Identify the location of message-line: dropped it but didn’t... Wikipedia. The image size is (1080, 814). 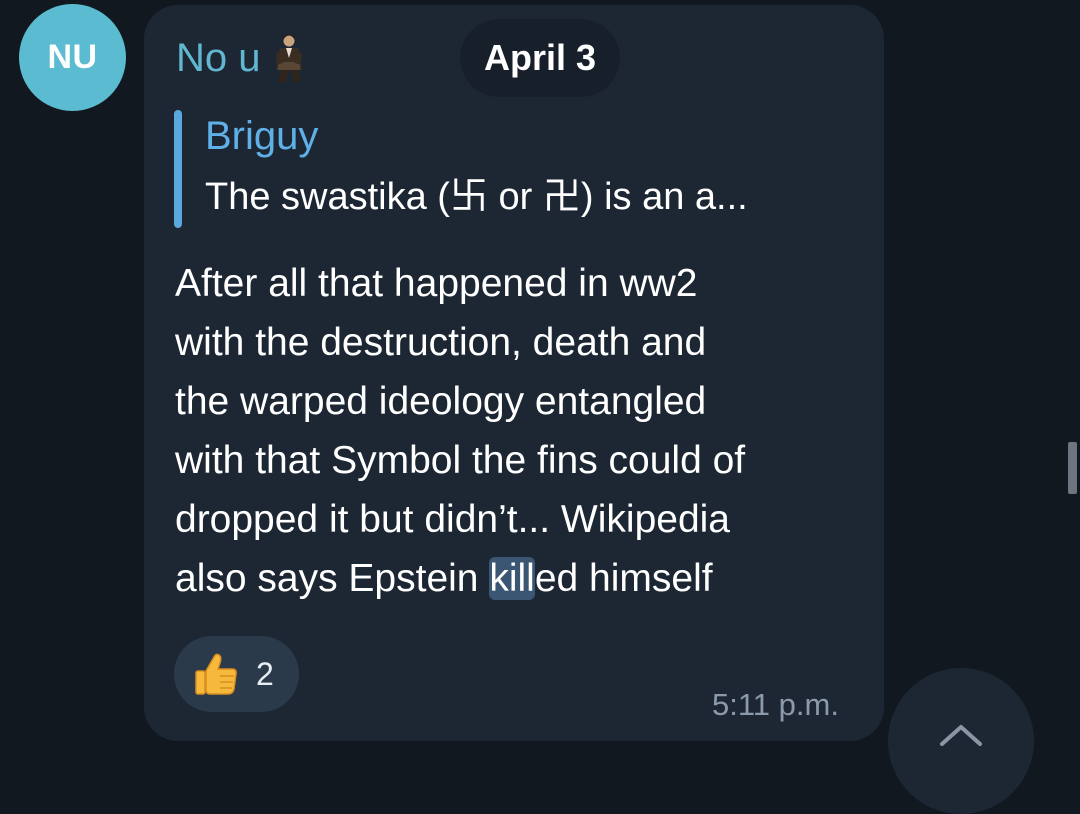
(452, 519).